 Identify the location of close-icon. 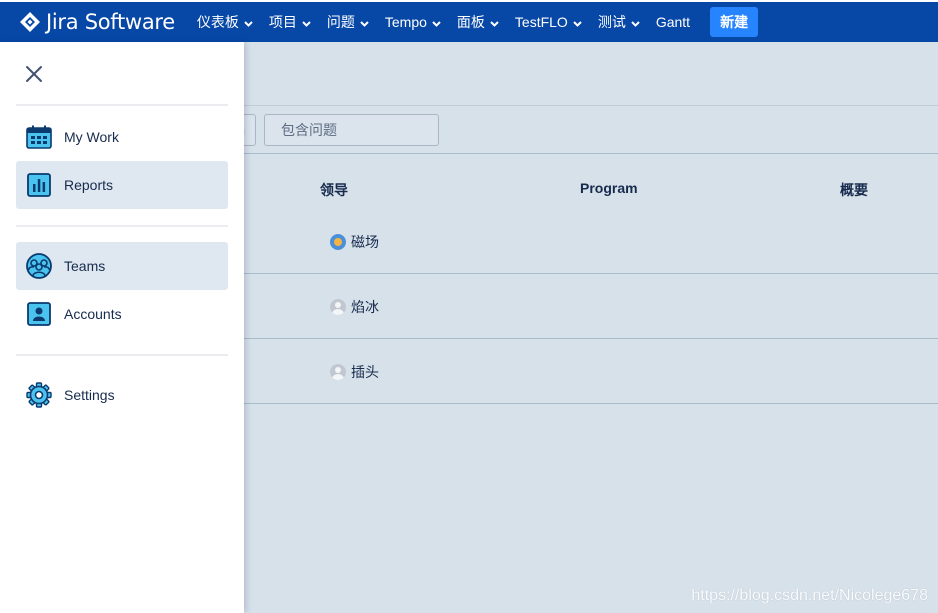
(34, 74).